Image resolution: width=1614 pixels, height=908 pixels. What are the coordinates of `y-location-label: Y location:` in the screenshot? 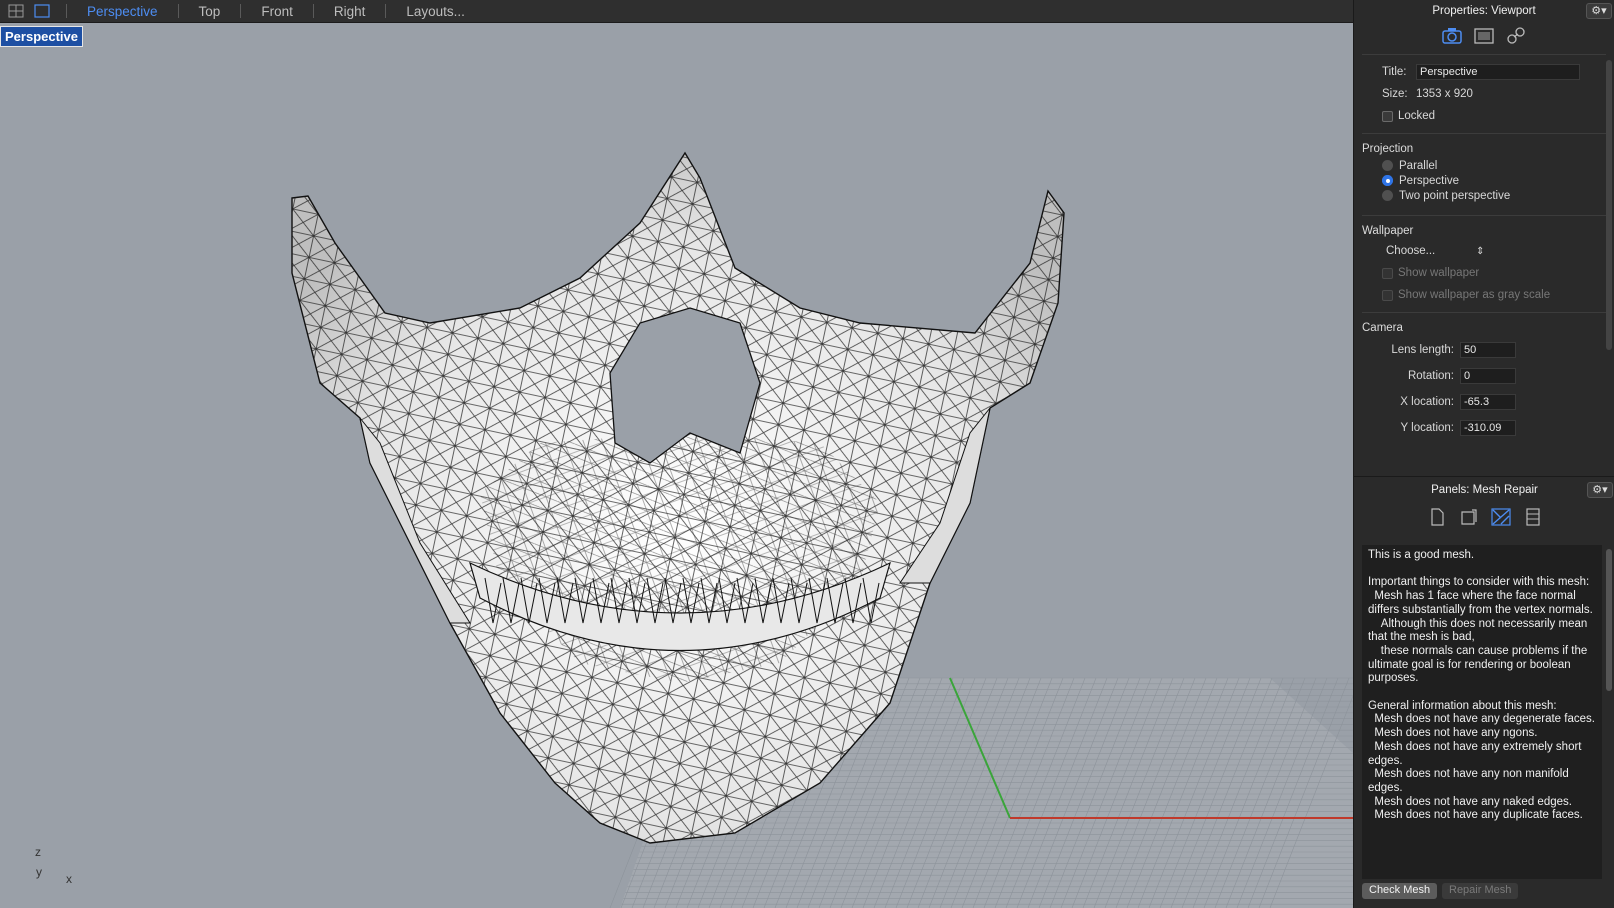 It's located at (1427, 428).